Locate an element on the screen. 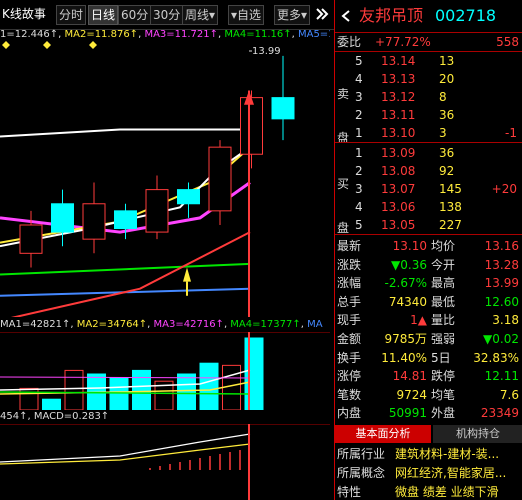 The width and height of the screenshot is (522, 500). bid-row: 2 13.08 92 is located at coordinates (428, 171).